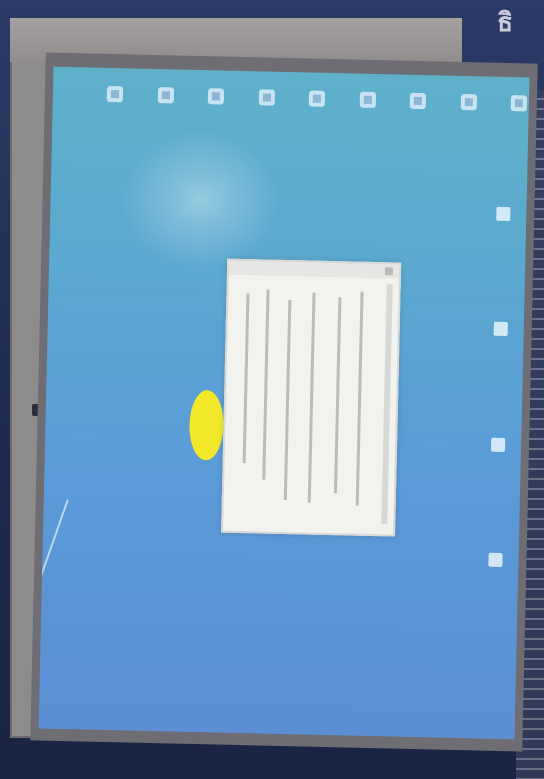  What do you see at coordinates (500, 386) in the screenshot?
I see `right-icon-column` at bounding box center [500, 386].